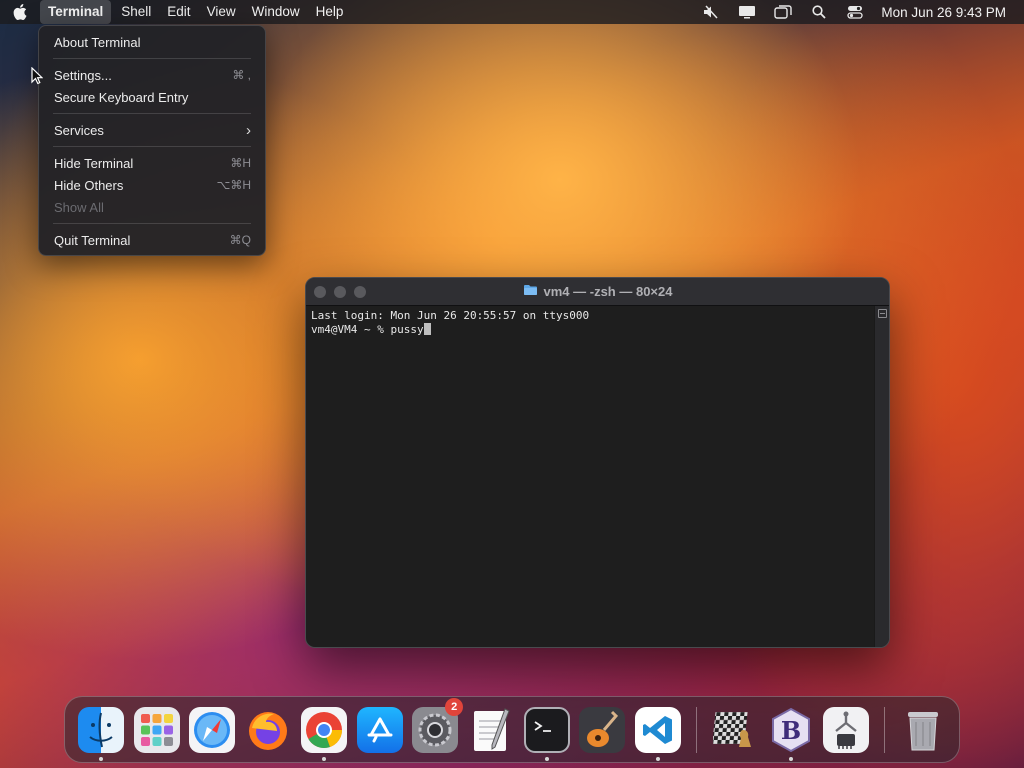 This screenshot has width=1024, height=768. What do you see at coordinates (20, 12) in the screenshot?
I see `apple-menu-icon` at bounding box center [20, 12].